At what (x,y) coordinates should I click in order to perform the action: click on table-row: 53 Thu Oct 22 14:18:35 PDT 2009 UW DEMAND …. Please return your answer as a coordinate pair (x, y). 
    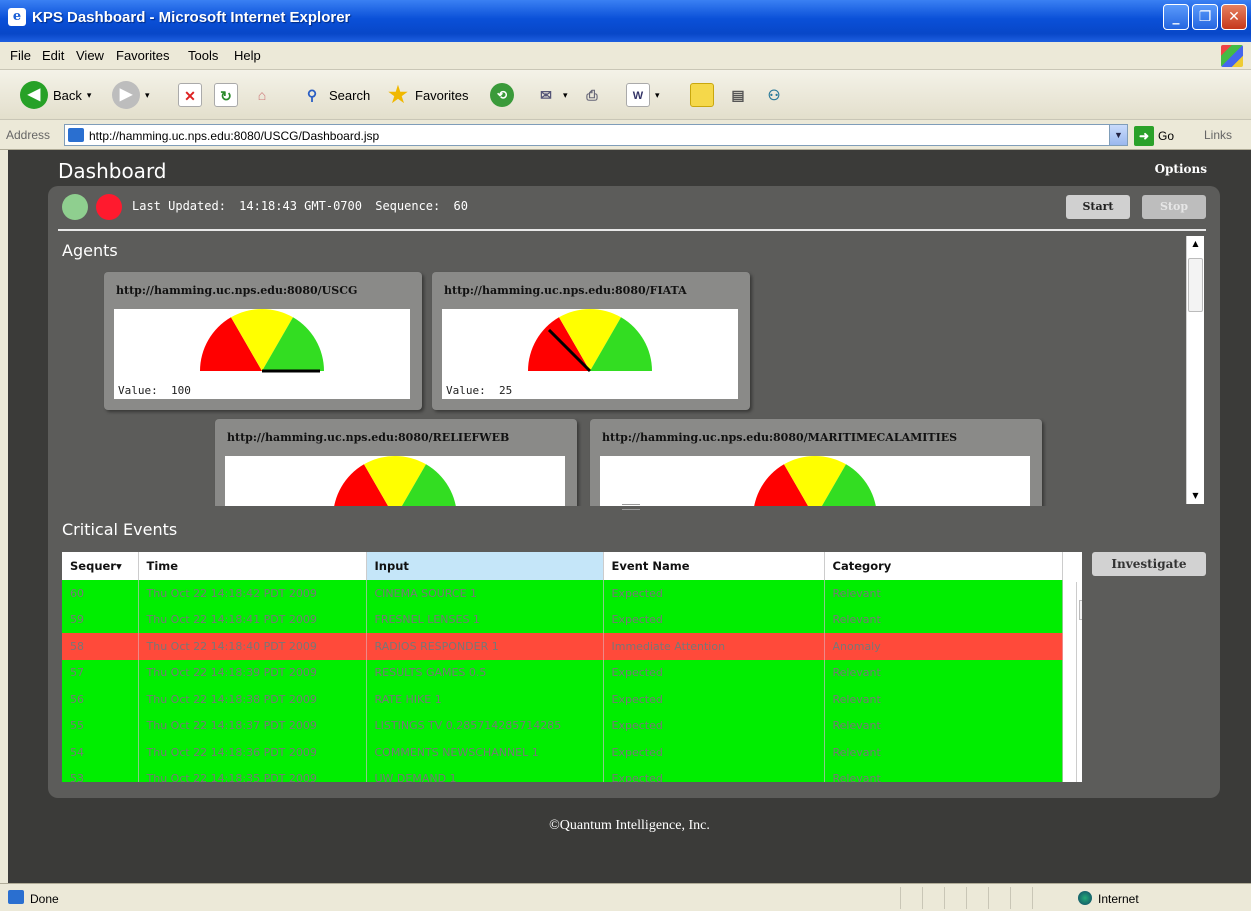
    Looking at the image, I should click on (562, 773).